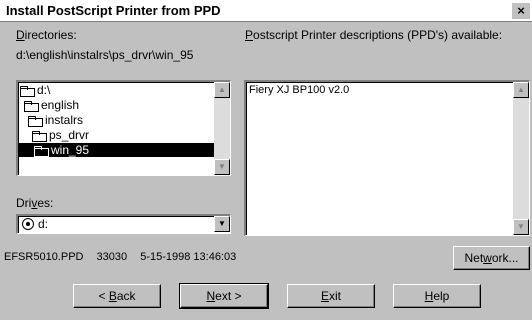  Describe the element at coordinates (113, 10) in the screenshot. I see `window-title: Install PostScript Printer from PPD` at that location.